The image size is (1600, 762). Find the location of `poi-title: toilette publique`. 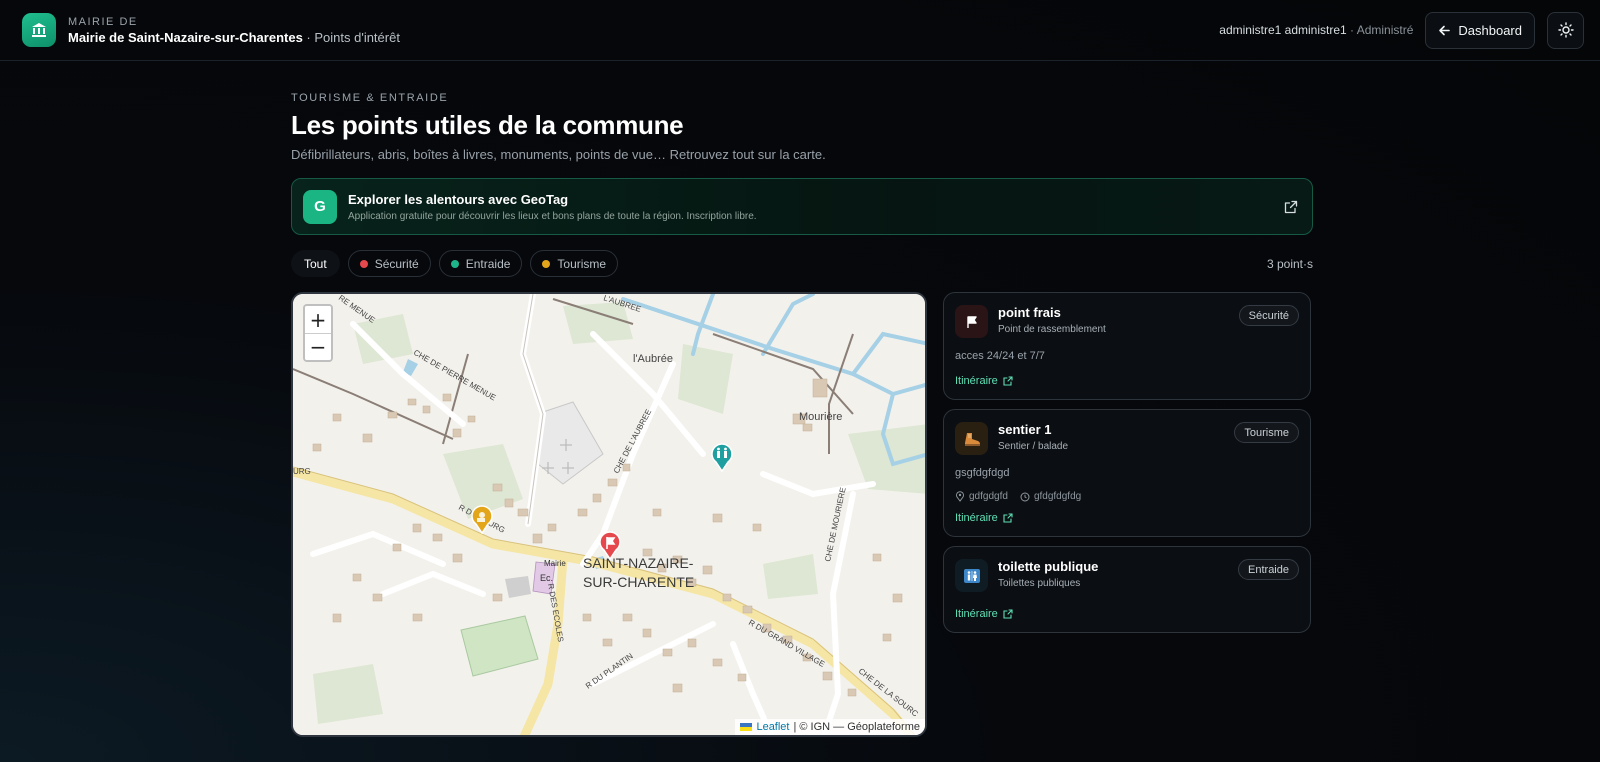

poi-title: toilette publique is located at coordinates (1048, 566).